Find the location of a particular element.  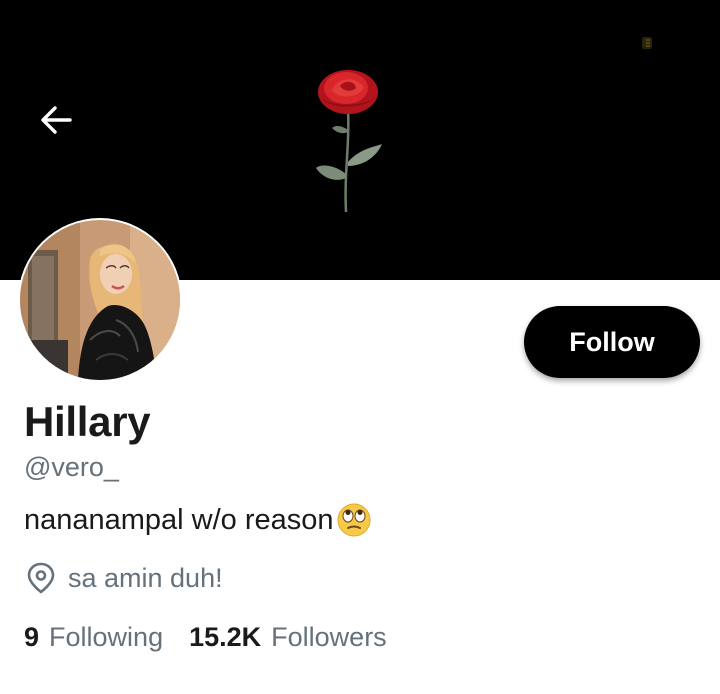

arrow-left-icon is located at coordinates (56, 120).